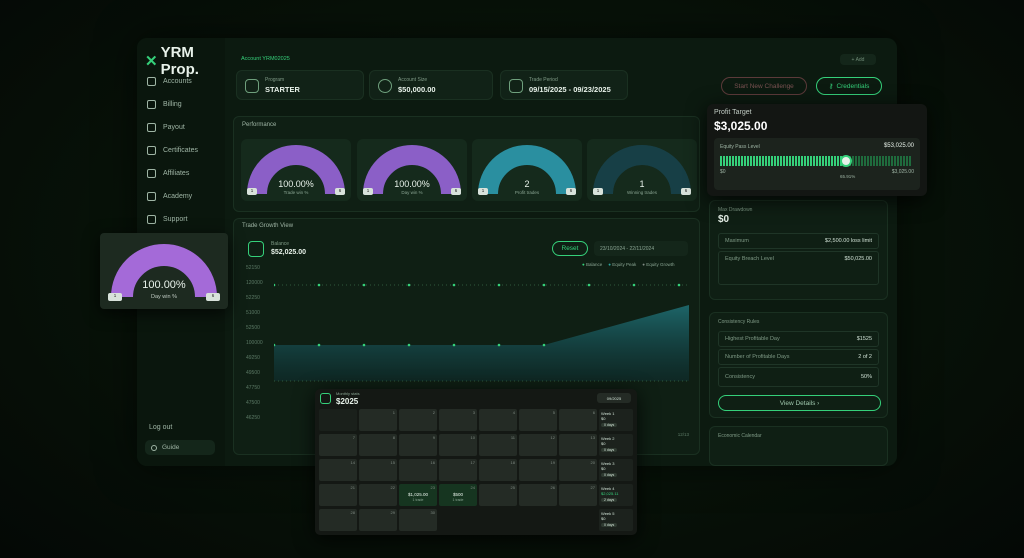 The height and width of the screenshot is (558, 1024). I want to click on calendar-day: 15, so click(378, 470).